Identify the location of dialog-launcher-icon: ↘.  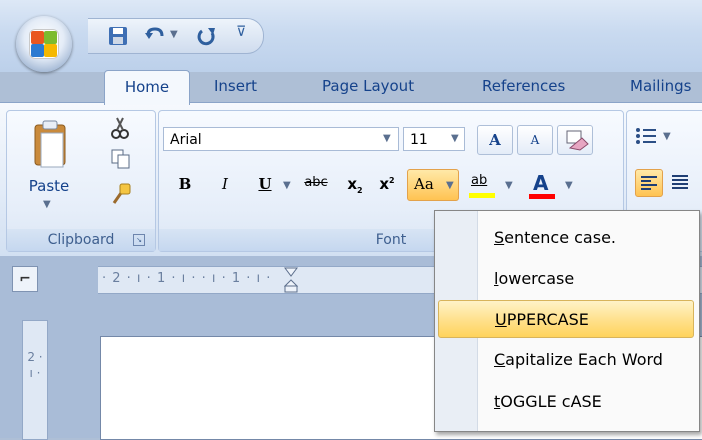
(139, 240).